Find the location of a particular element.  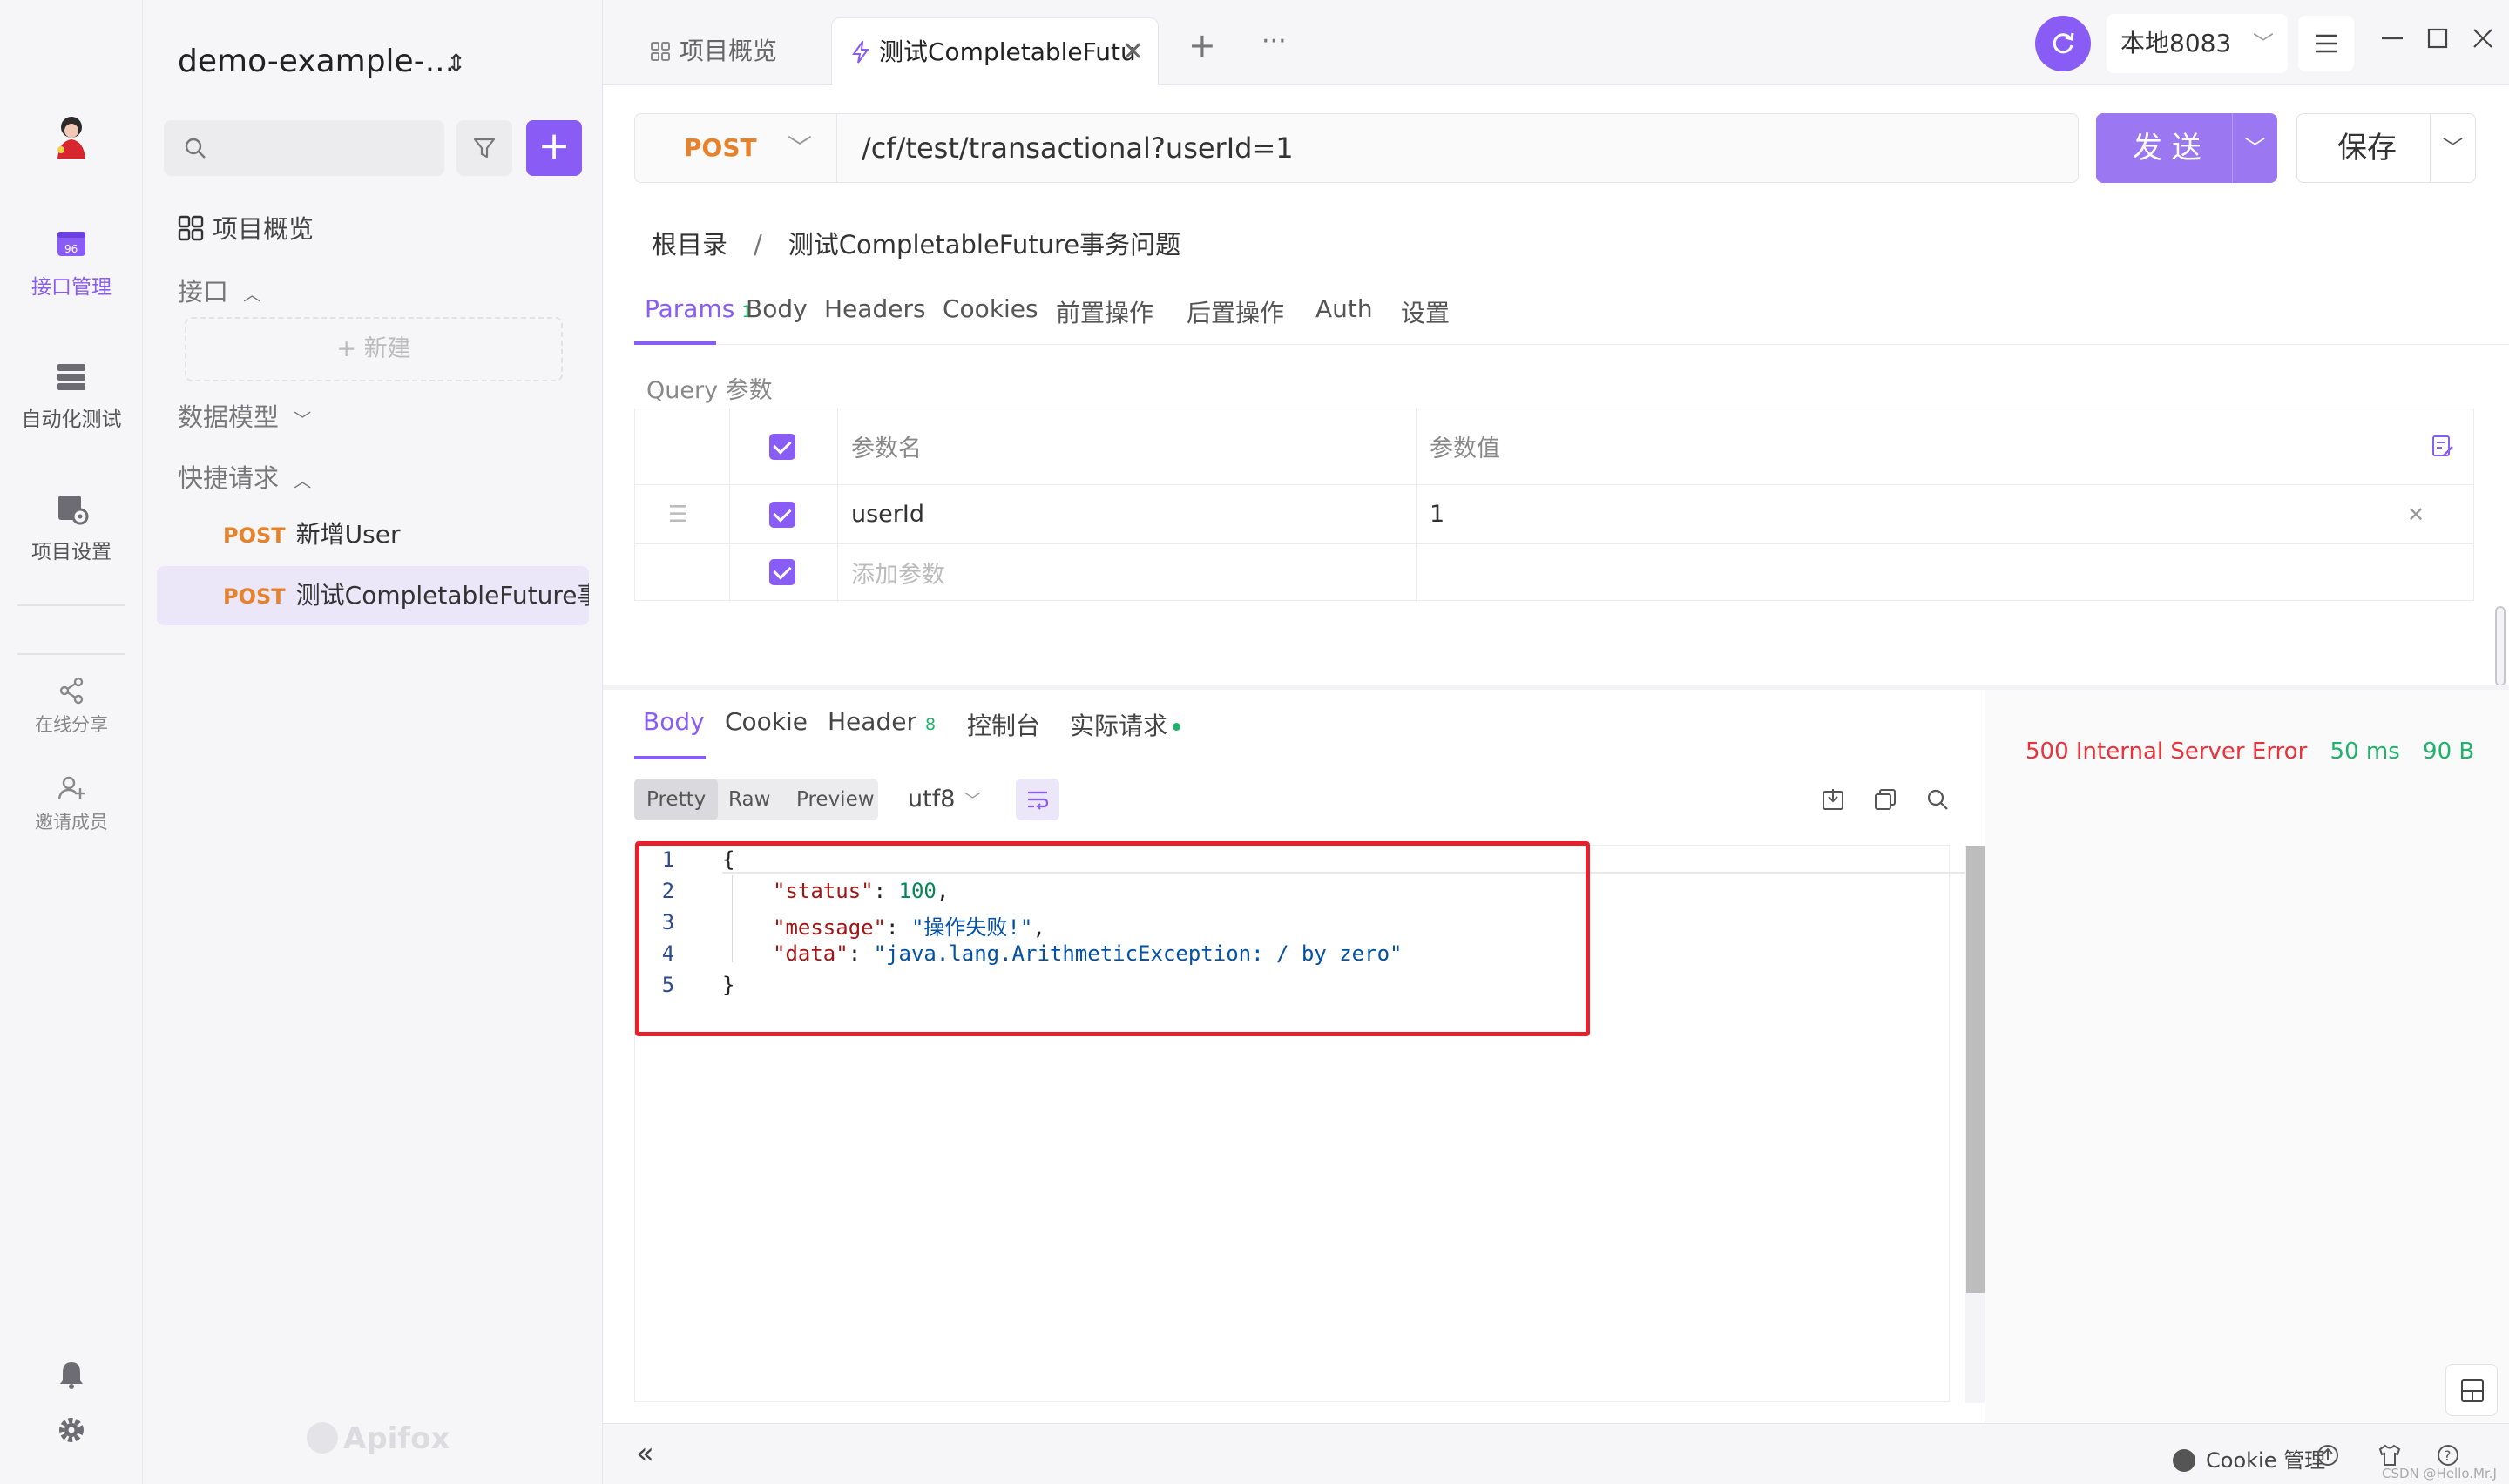

tree-group-interfaces: 接口 ︿ is located at coordinates (219, 290).